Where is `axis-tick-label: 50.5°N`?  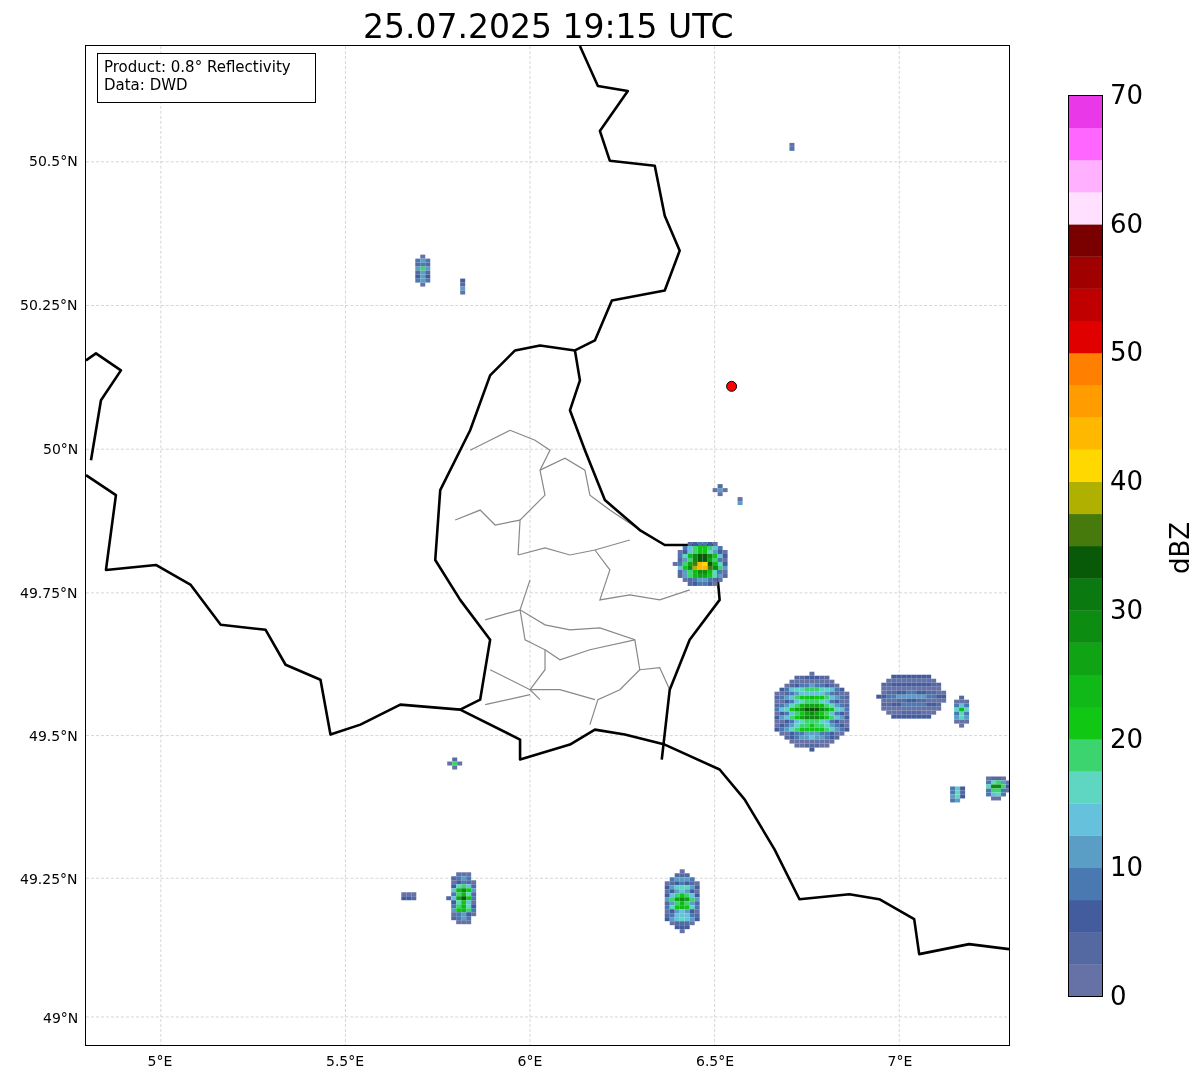
axis-tick-label: 50.5°N is located at coordinates (53, 161).